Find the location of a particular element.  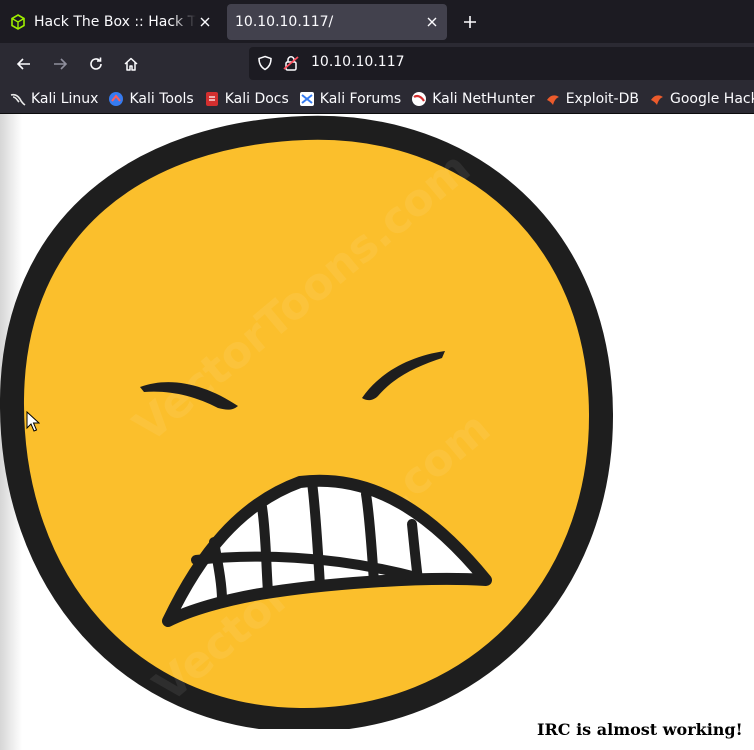

tab-hack-the-box: Hack The Box :: Hack The Box is located at coordinates (111, 22).